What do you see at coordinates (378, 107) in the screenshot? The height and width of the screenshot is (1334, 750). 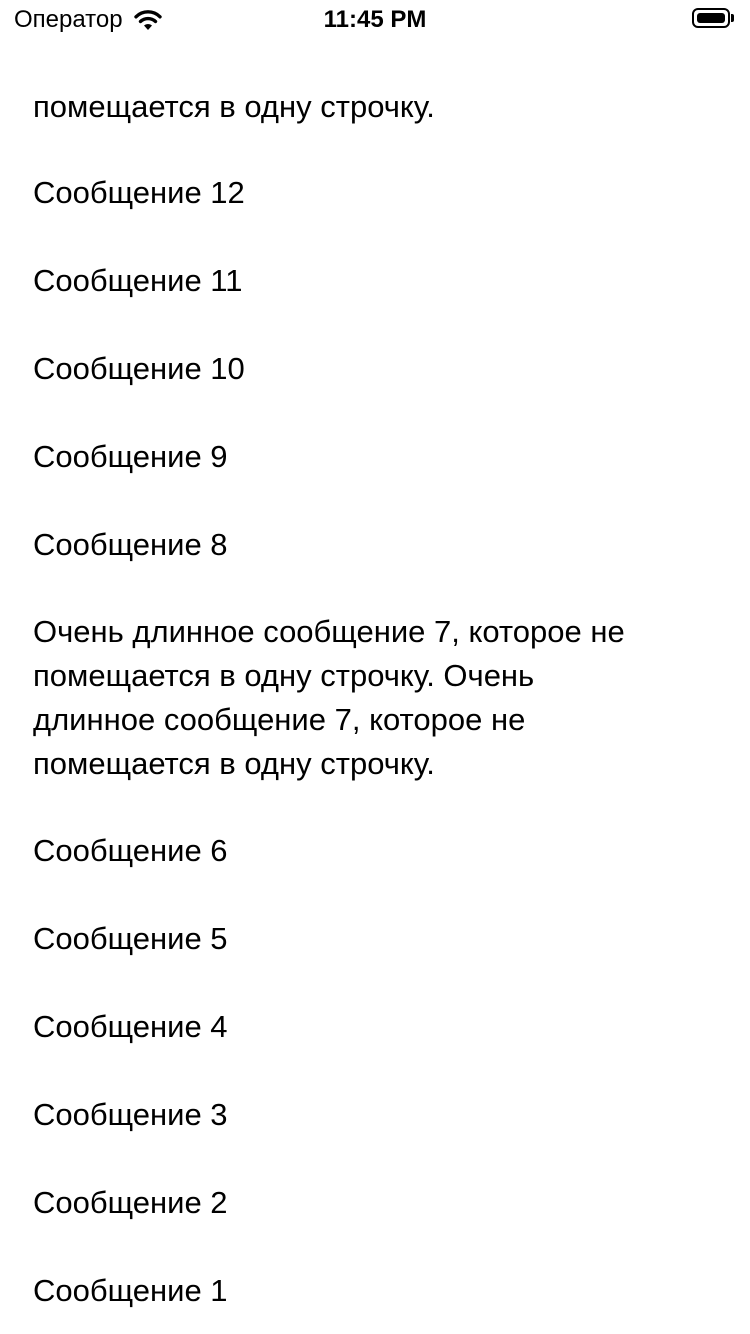 I see `message-cell: помещается в одну строчку.` at bounding box center [378, 107].